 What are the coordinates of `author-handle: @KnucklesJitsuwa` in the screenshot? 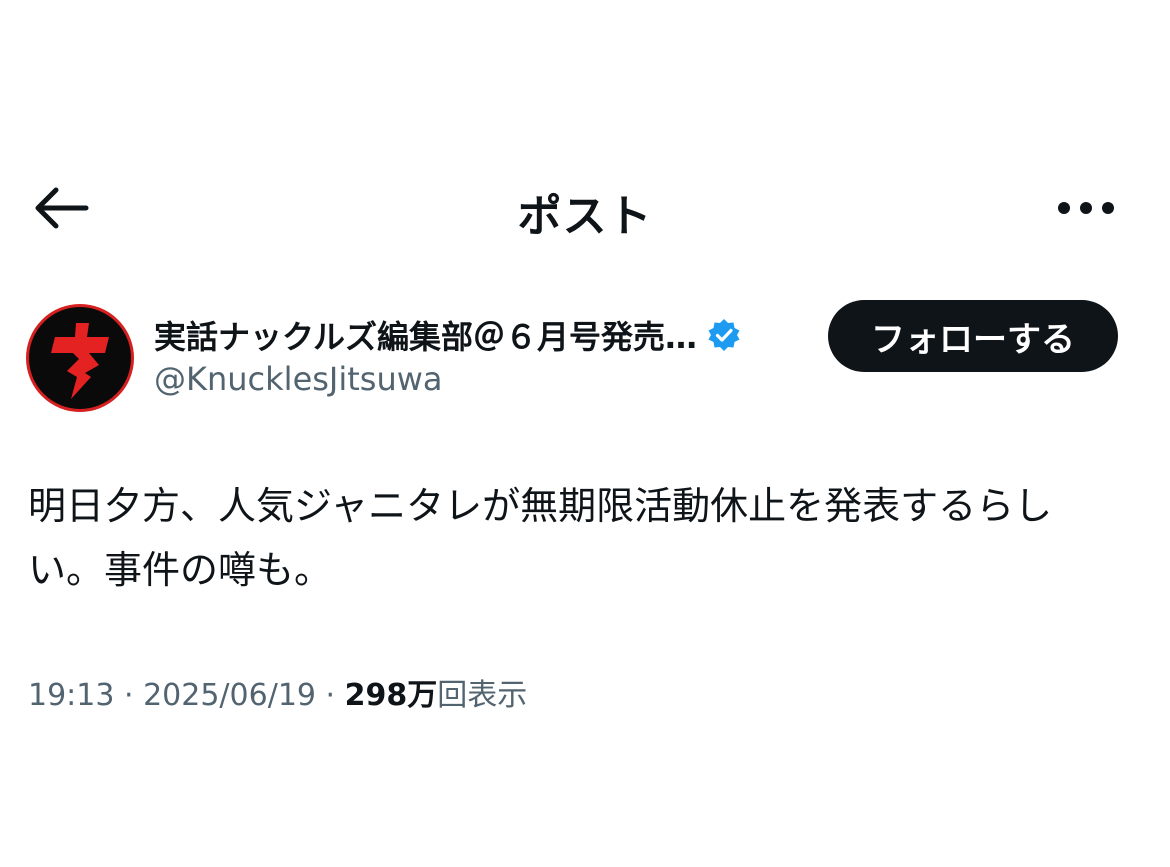 It's located at (298, 379).